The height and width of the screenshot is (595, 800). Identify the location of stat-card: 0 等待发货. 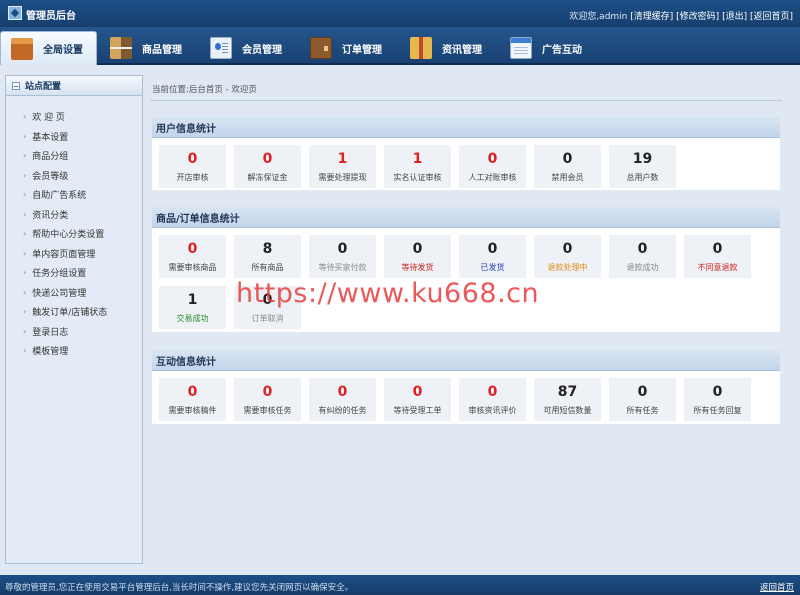
(417, 256).